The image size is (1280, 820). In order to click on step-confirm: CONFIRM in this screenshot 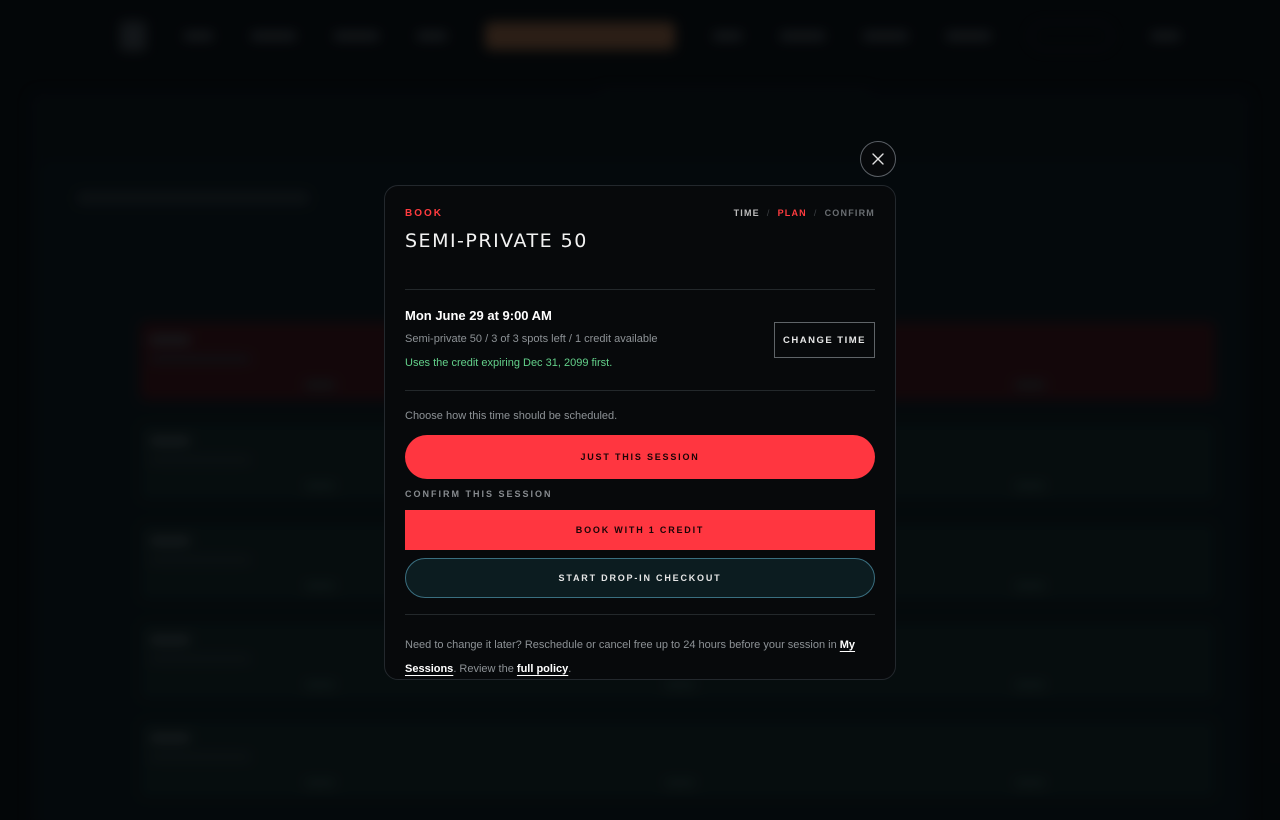, I will do `click(849, 213)`.